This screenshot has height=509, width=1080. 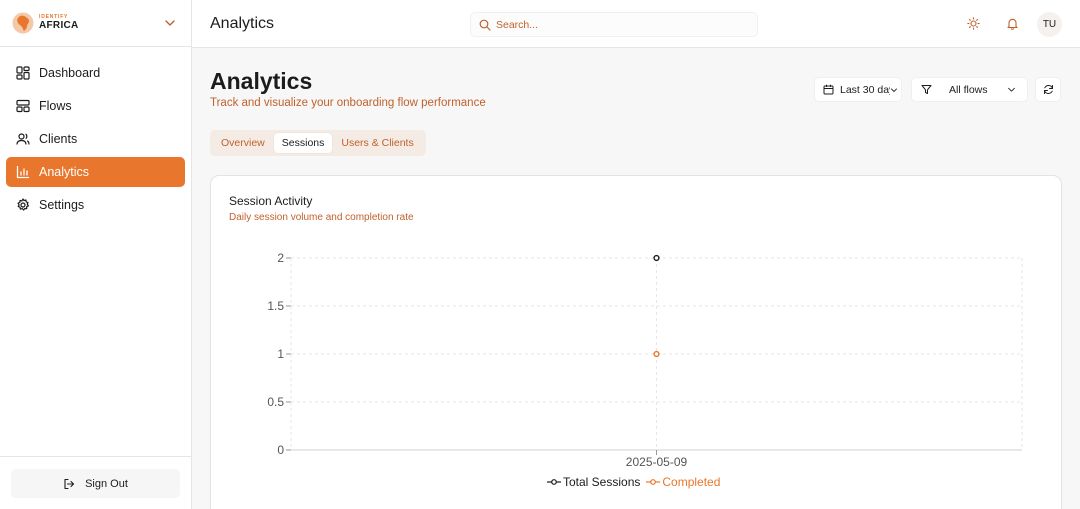 I want to click on log-out-icon, so click(x=69, y=483).